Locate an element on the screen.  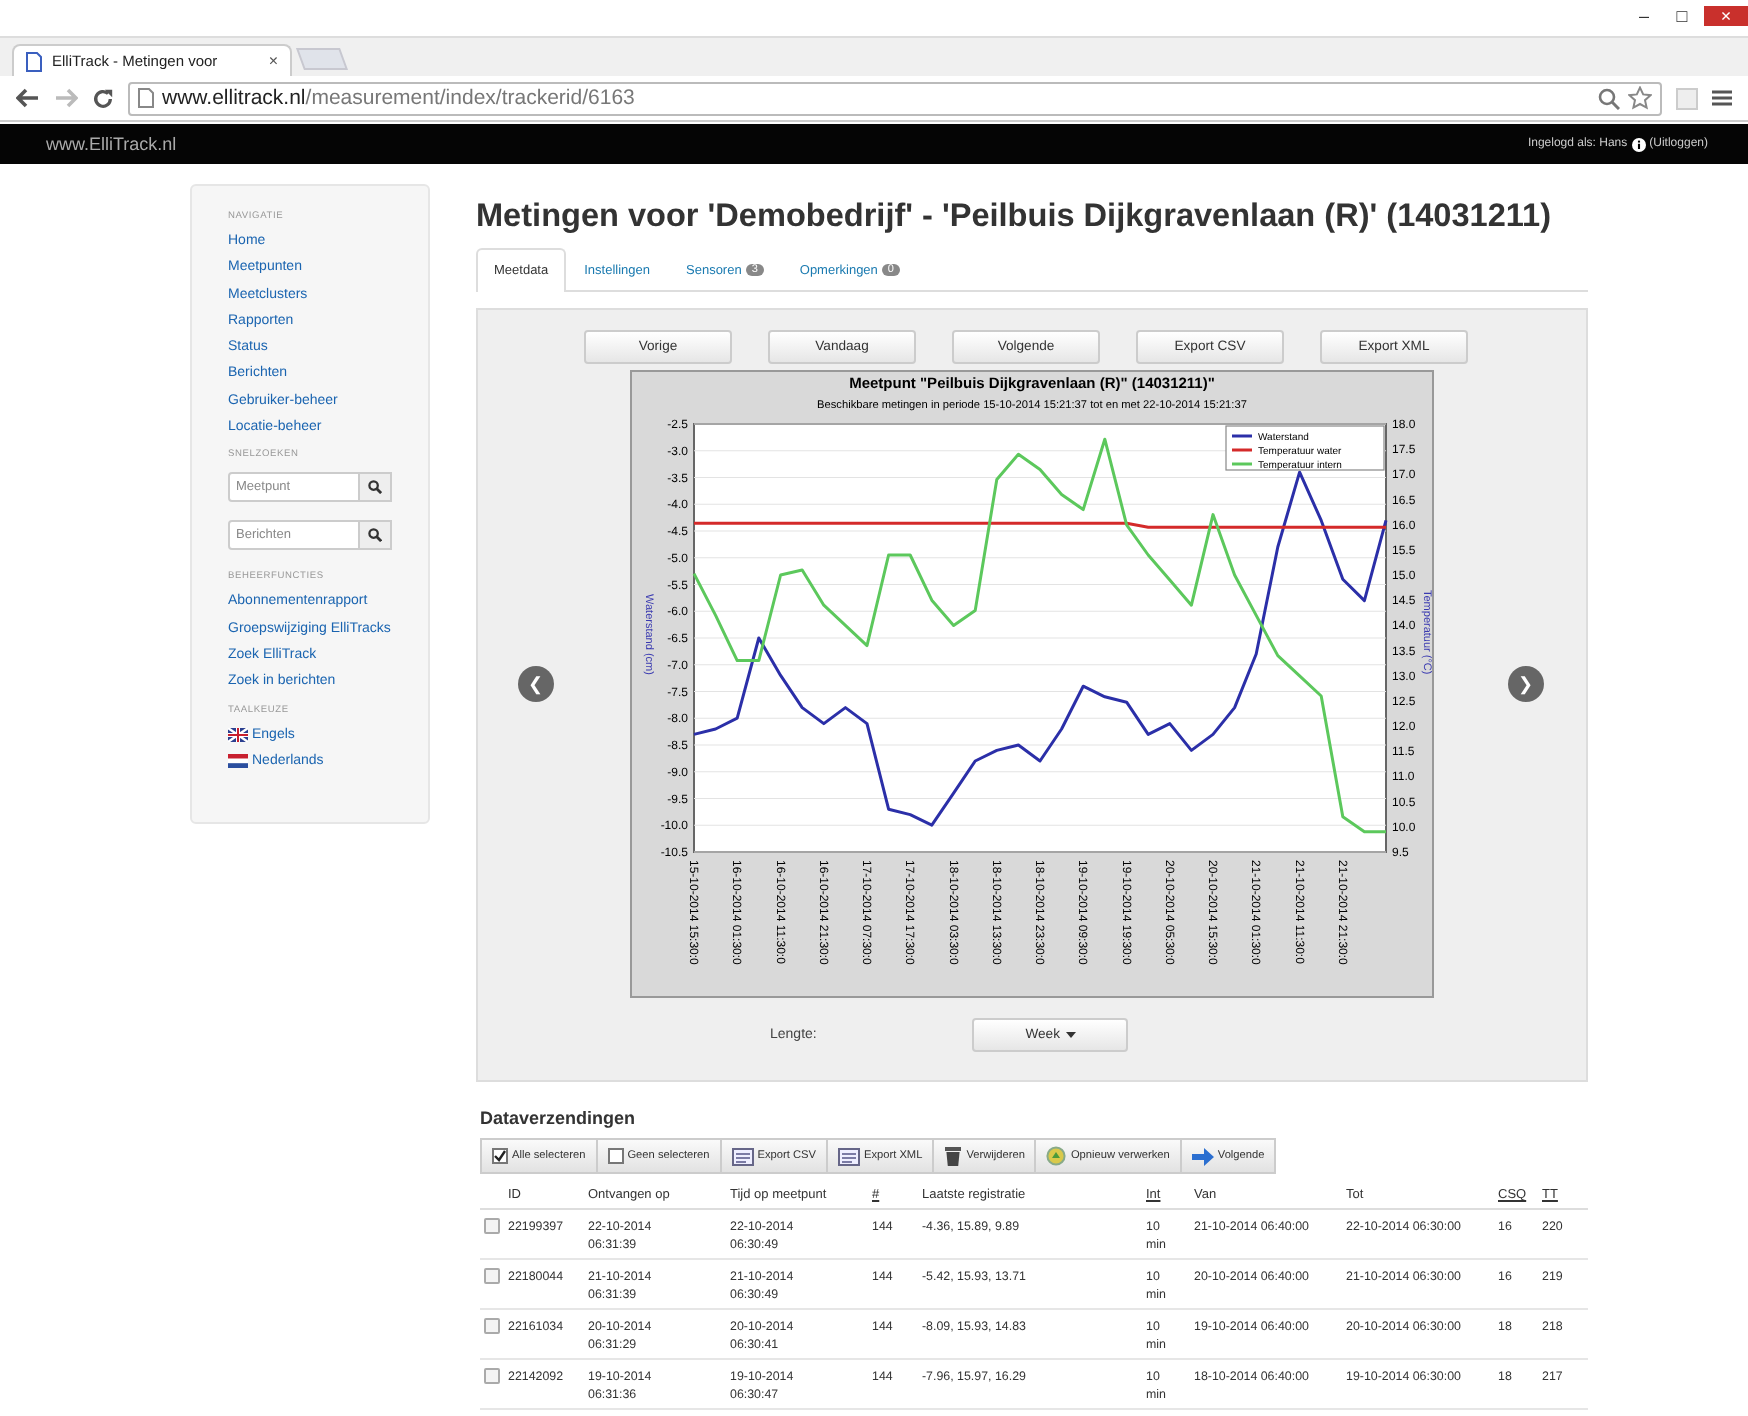
close-tab-button: × is located at coordinates (273, 61).